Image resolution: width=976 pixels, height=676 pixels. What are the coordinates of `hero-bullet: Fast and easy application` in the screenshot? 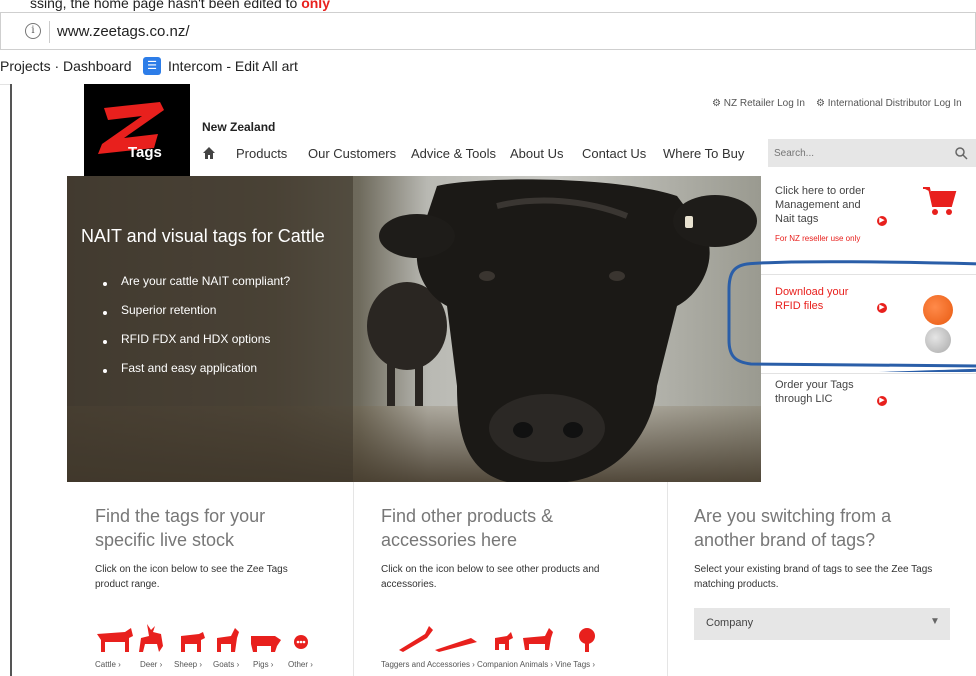 It's located at (189, 368).